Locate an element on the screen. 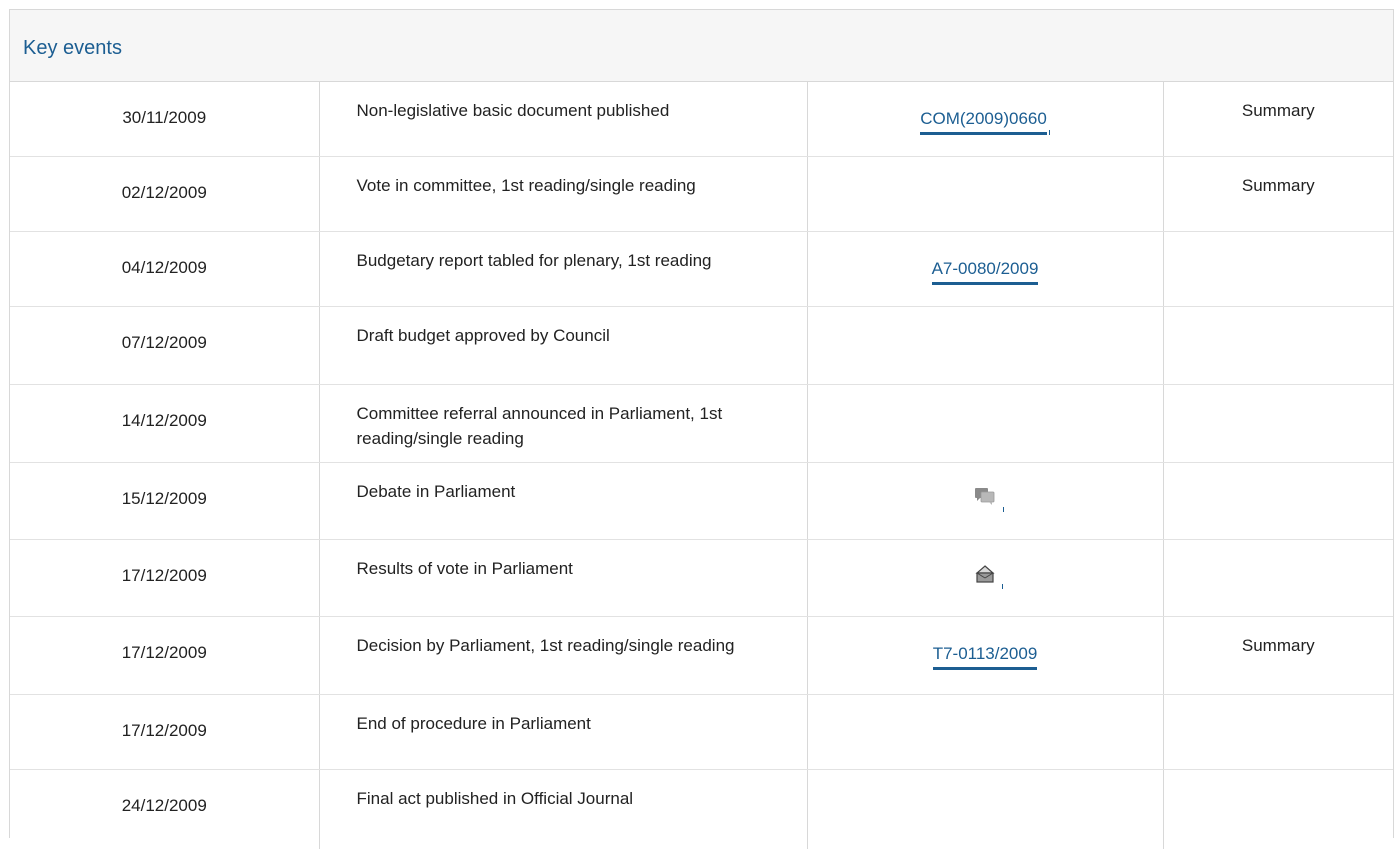 This screenshot has height=849, width=1397. event-description: Final act published in Official Journal is located at coordinates (563, 809).